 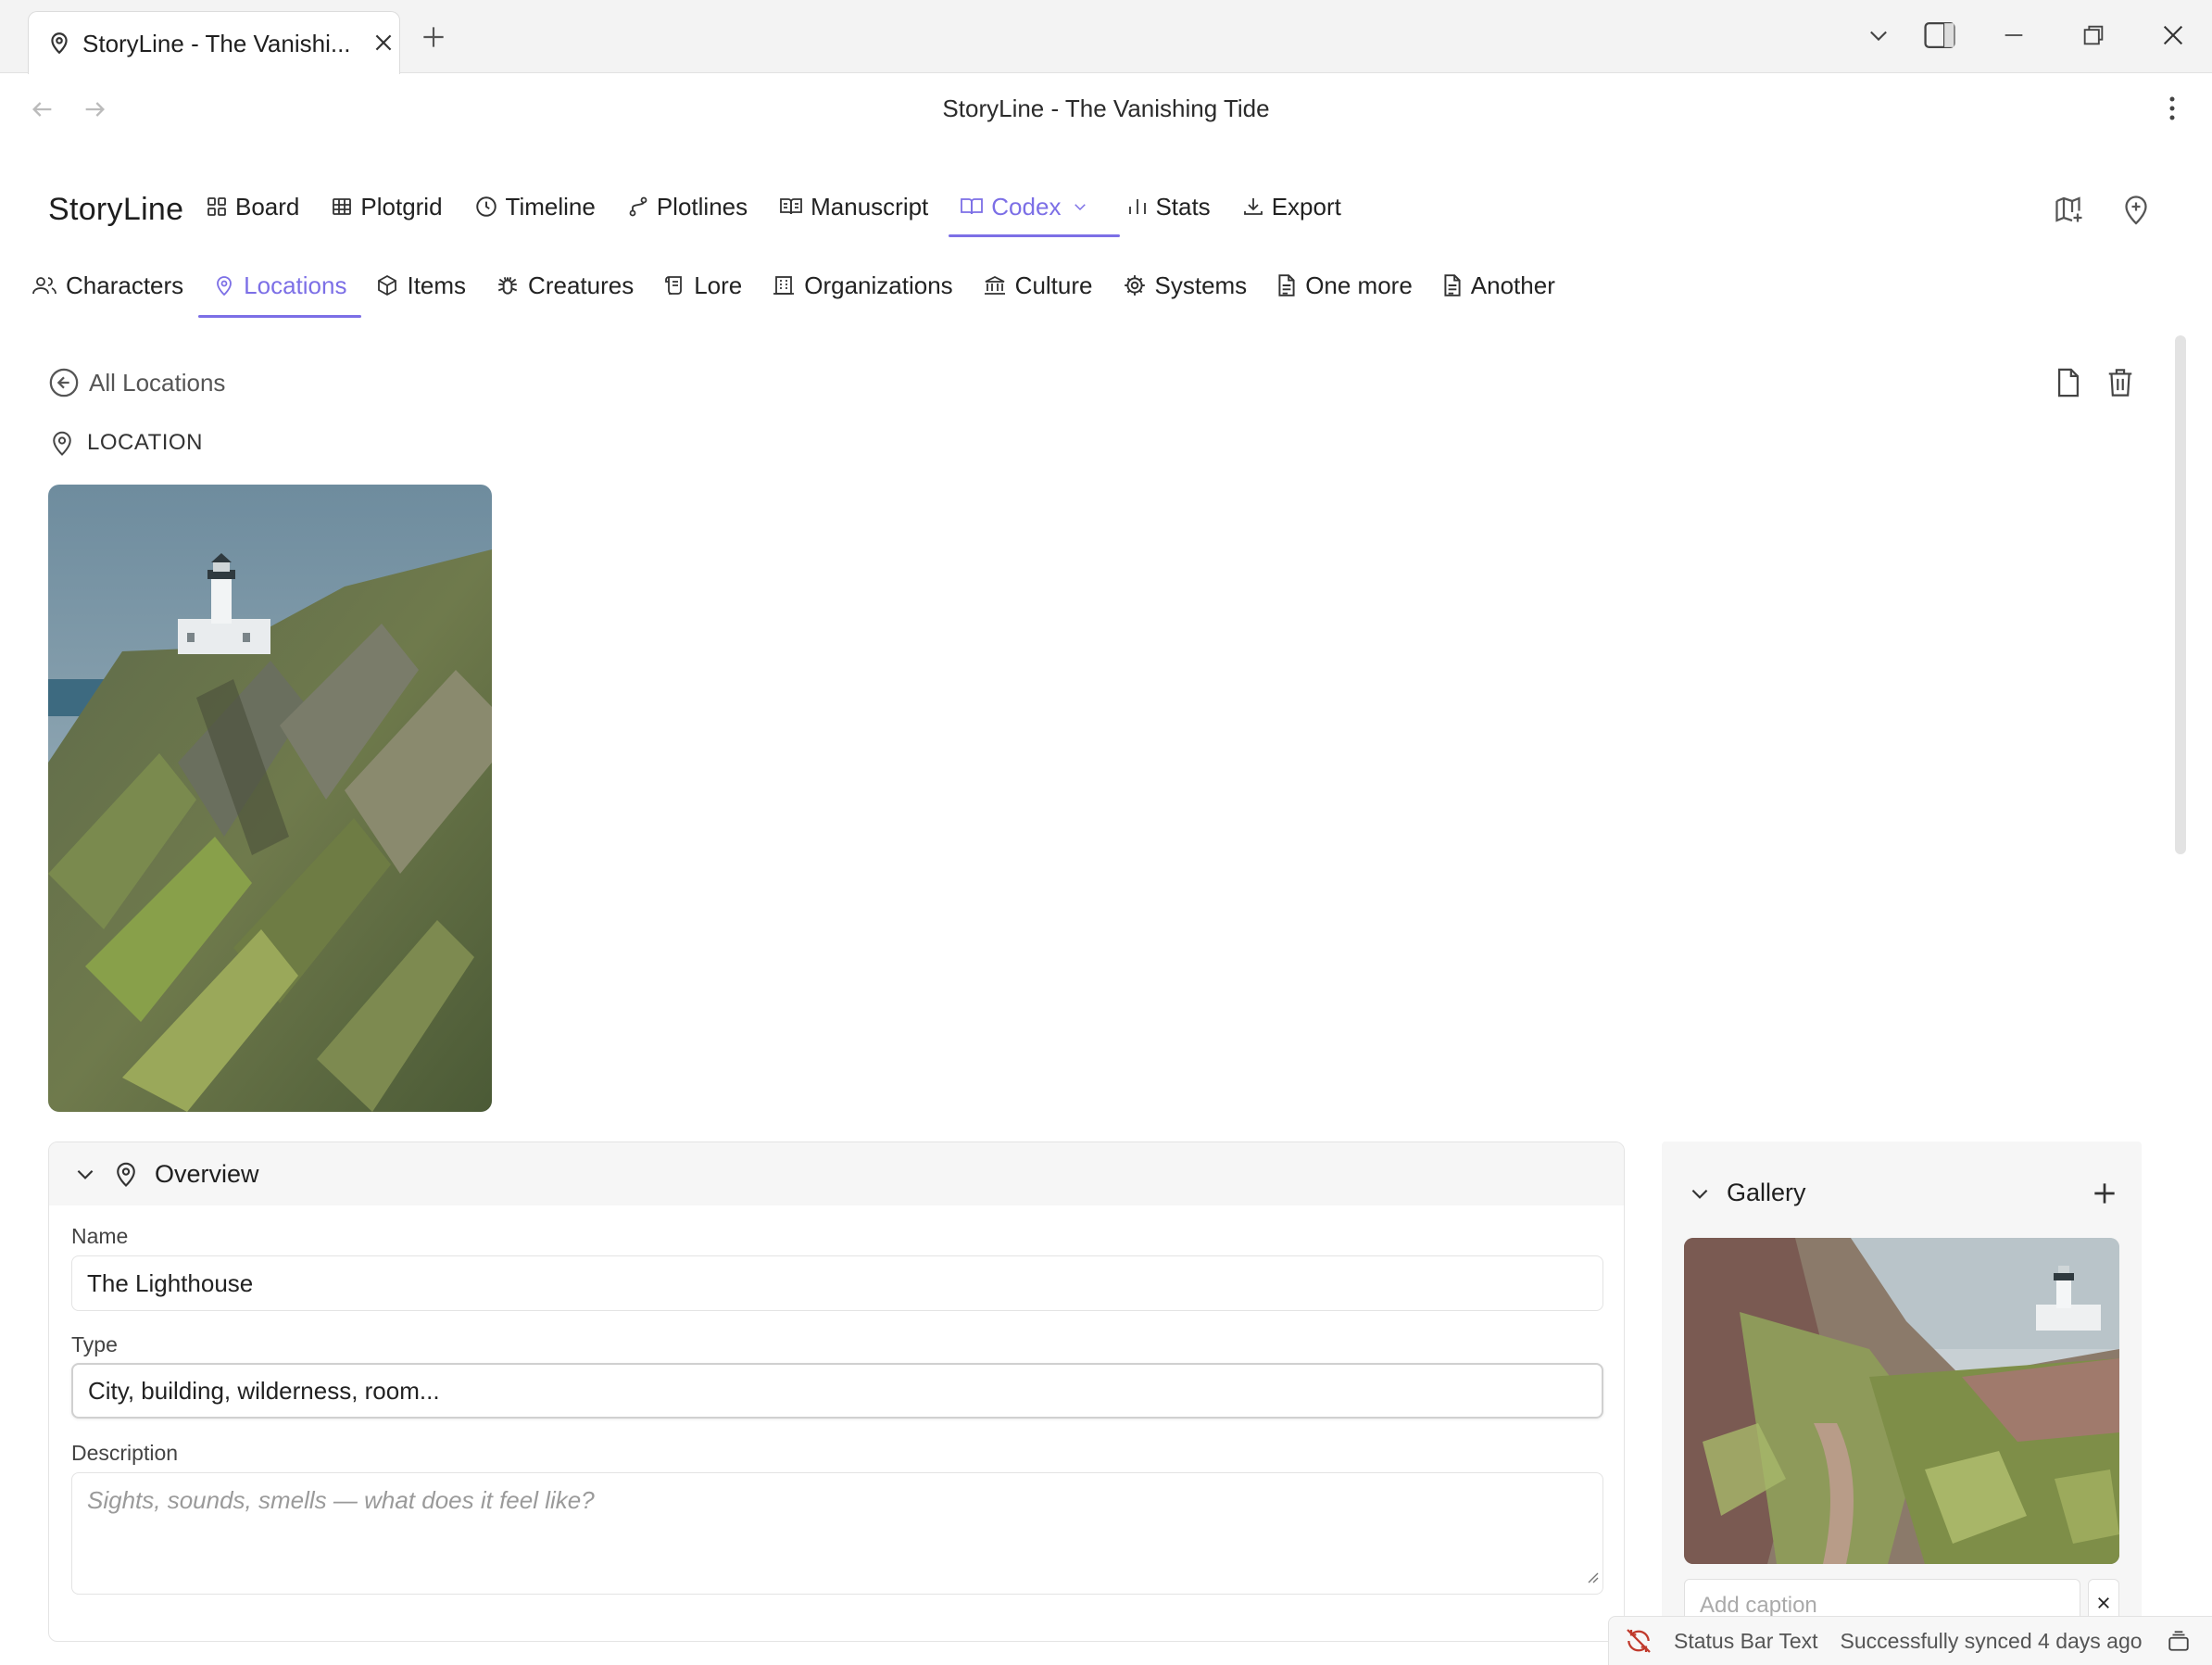 I want to click on nav-plotgrid: Plotgrid, so click(x=394, y=207).